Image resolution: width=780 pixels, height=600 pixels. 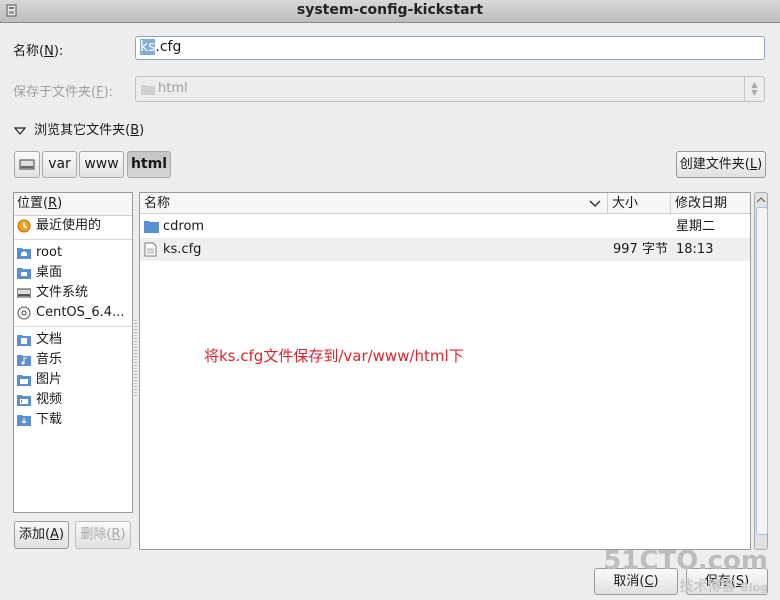 What do you see at coordinates (103, 535) in the screenshot?
I see `remove-place-button: 删除(R)` at bounding box center [103, 535].